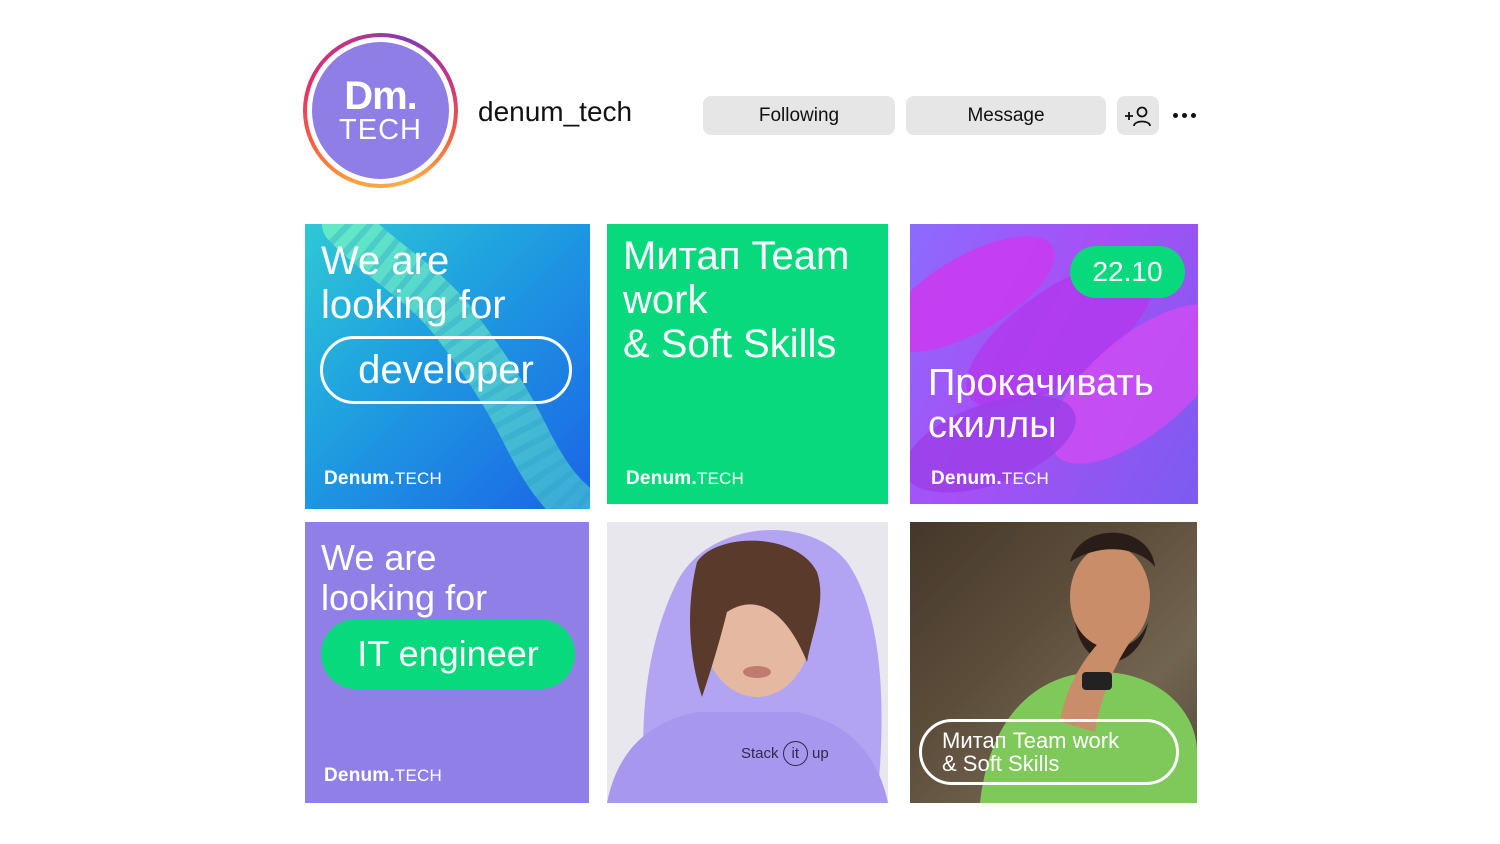 Image resolution: width=1500 pixels, height=844 pixels. Describe the element at coordinates (380, 129) in the screenshot. I see `avatar-logo-line2: TECH` at that location.